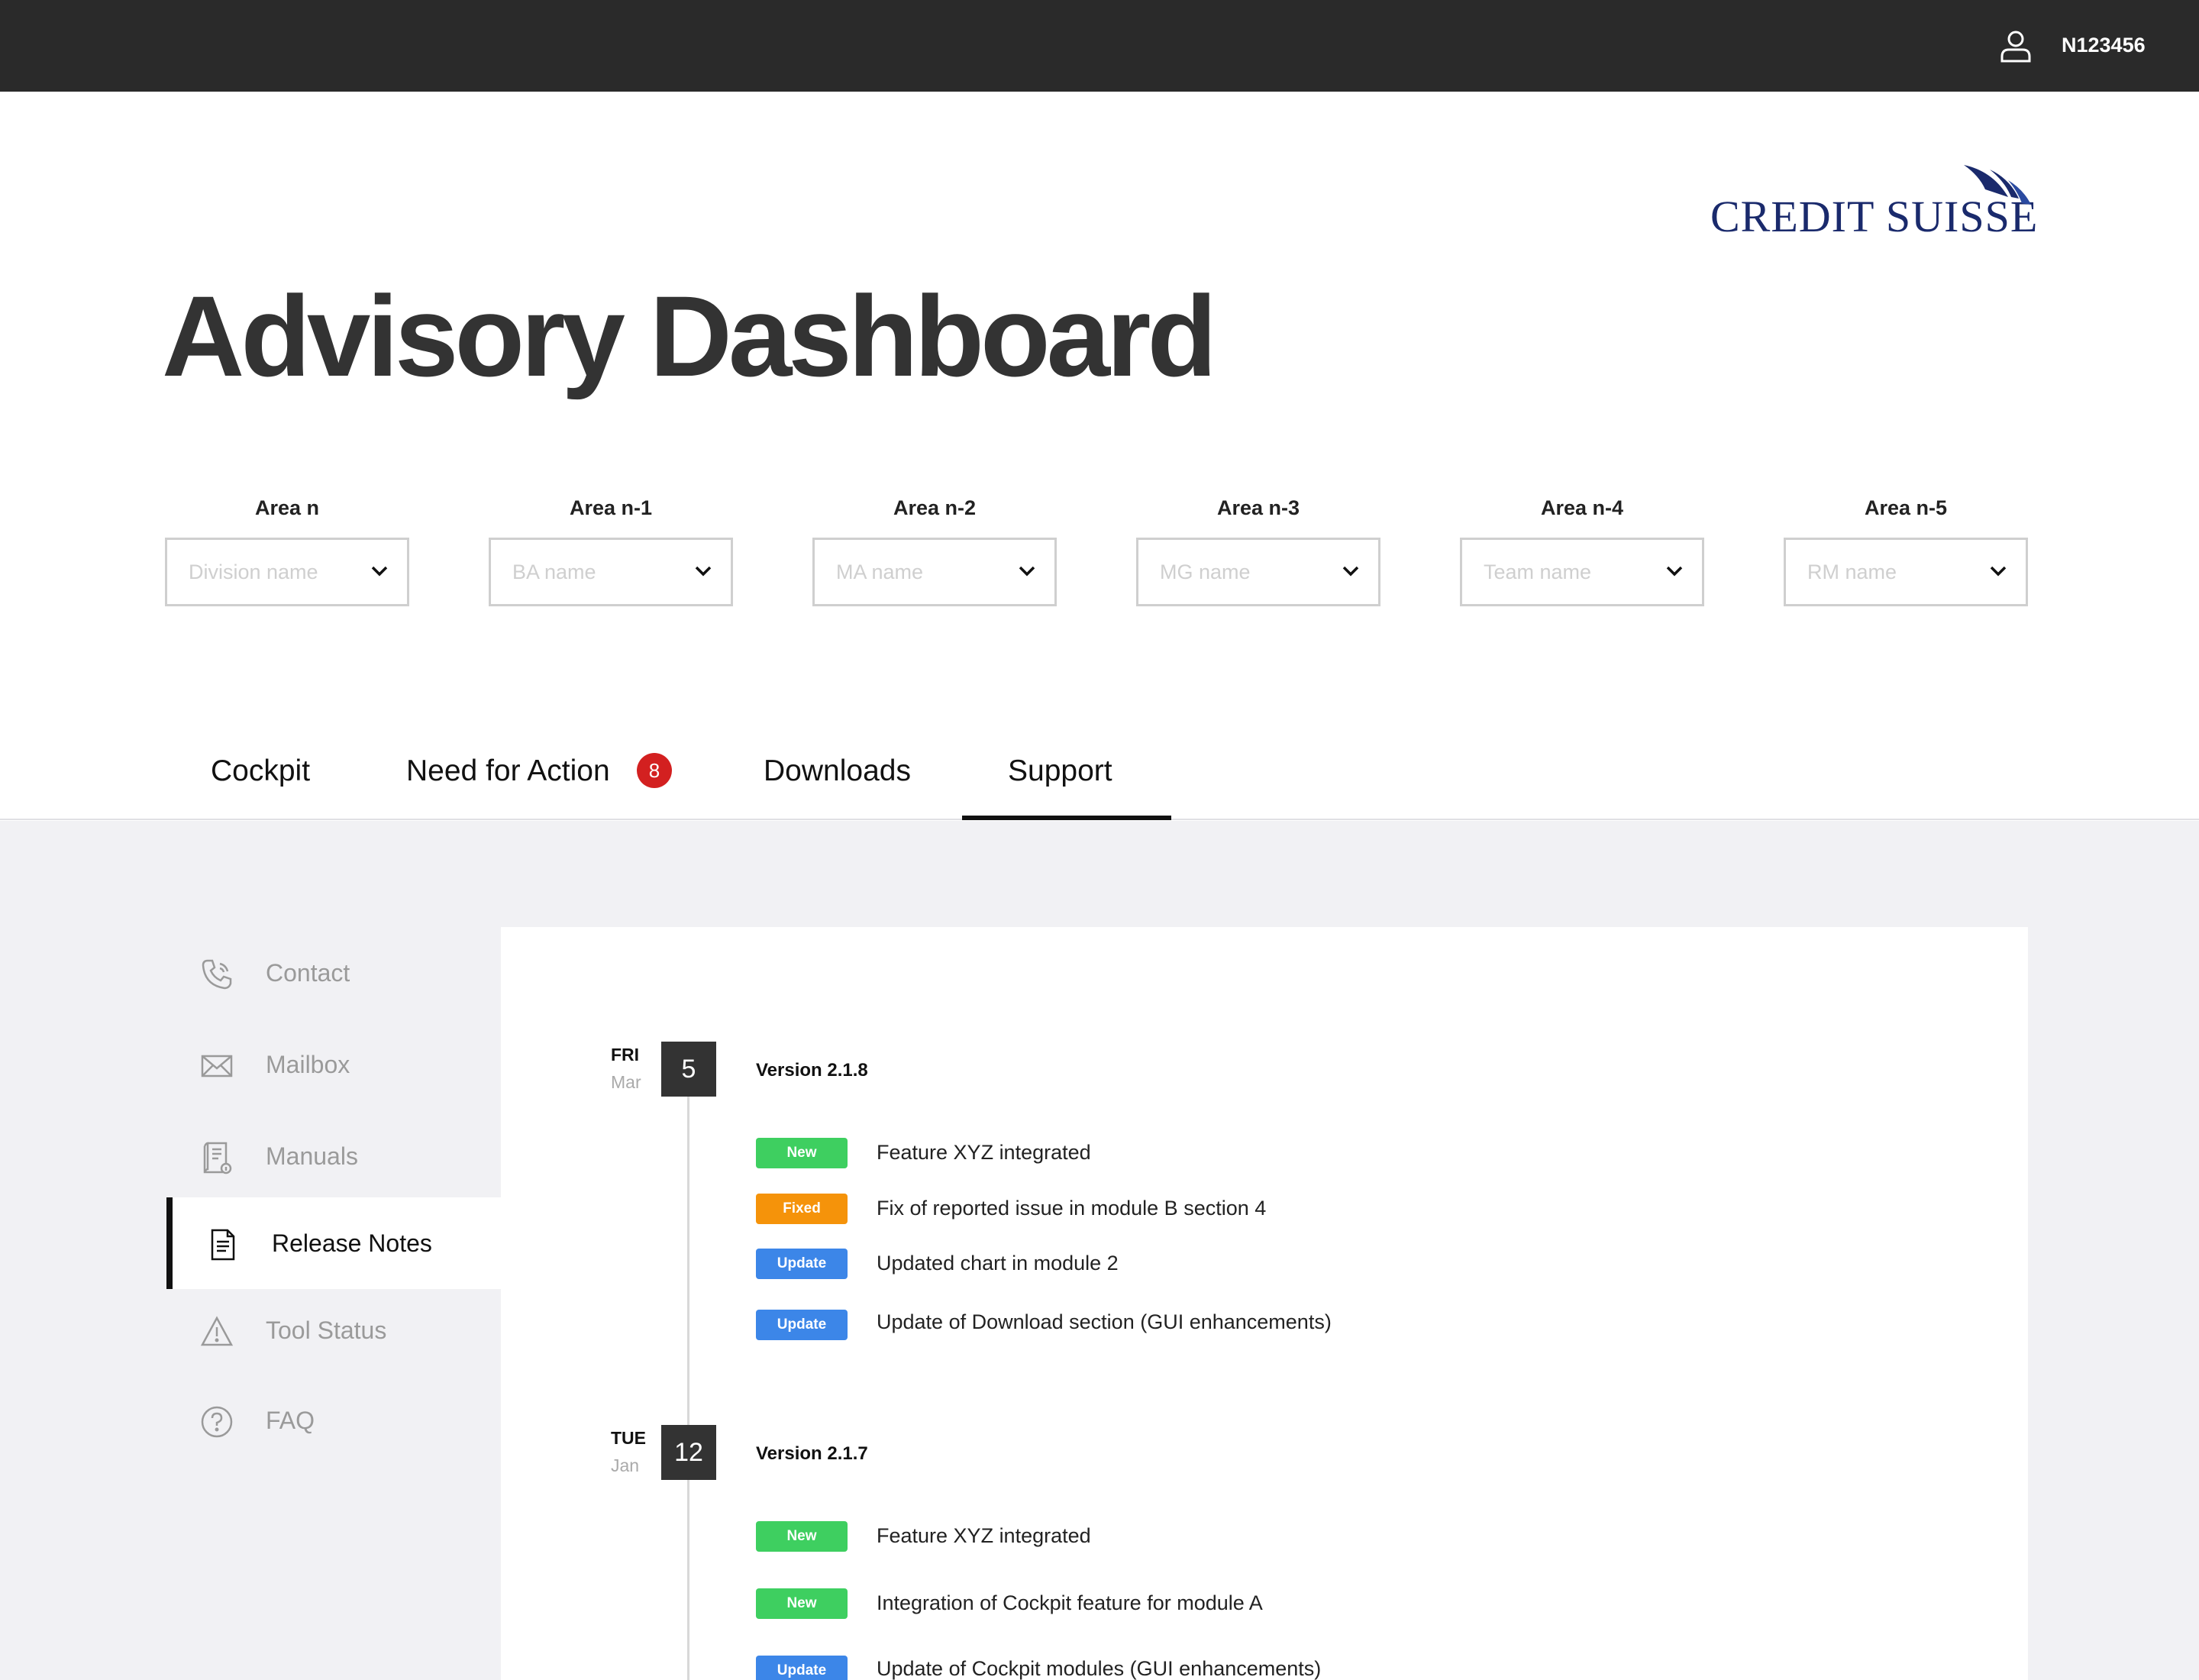  Describe the element at coordinates (688, 1374) in the screenshot. I see `timeline-line` at that location.